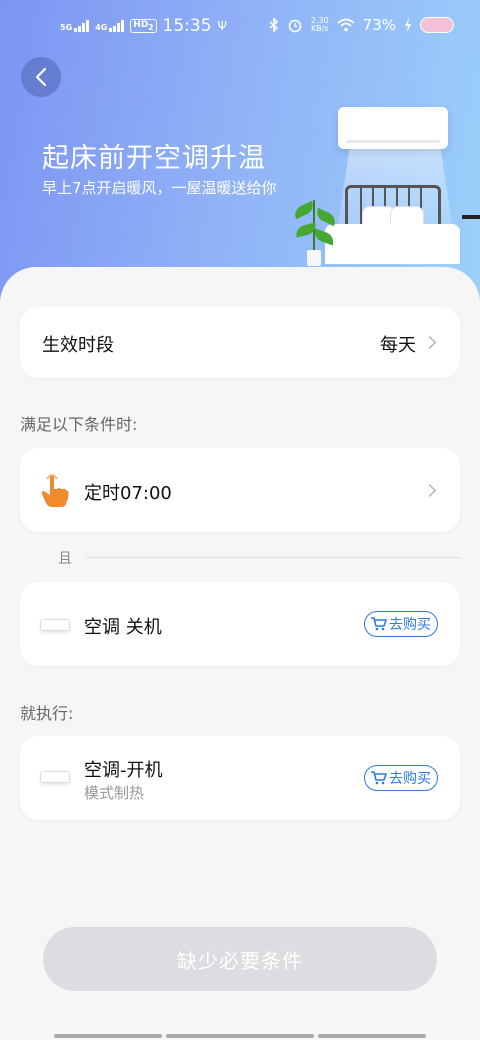 Image resolution: width=480 pixels, height=1040 pixels. Describe the element at coordinates (123, 627) in the screenshot. I see `device-condition-label: 空调 关机` at that location.